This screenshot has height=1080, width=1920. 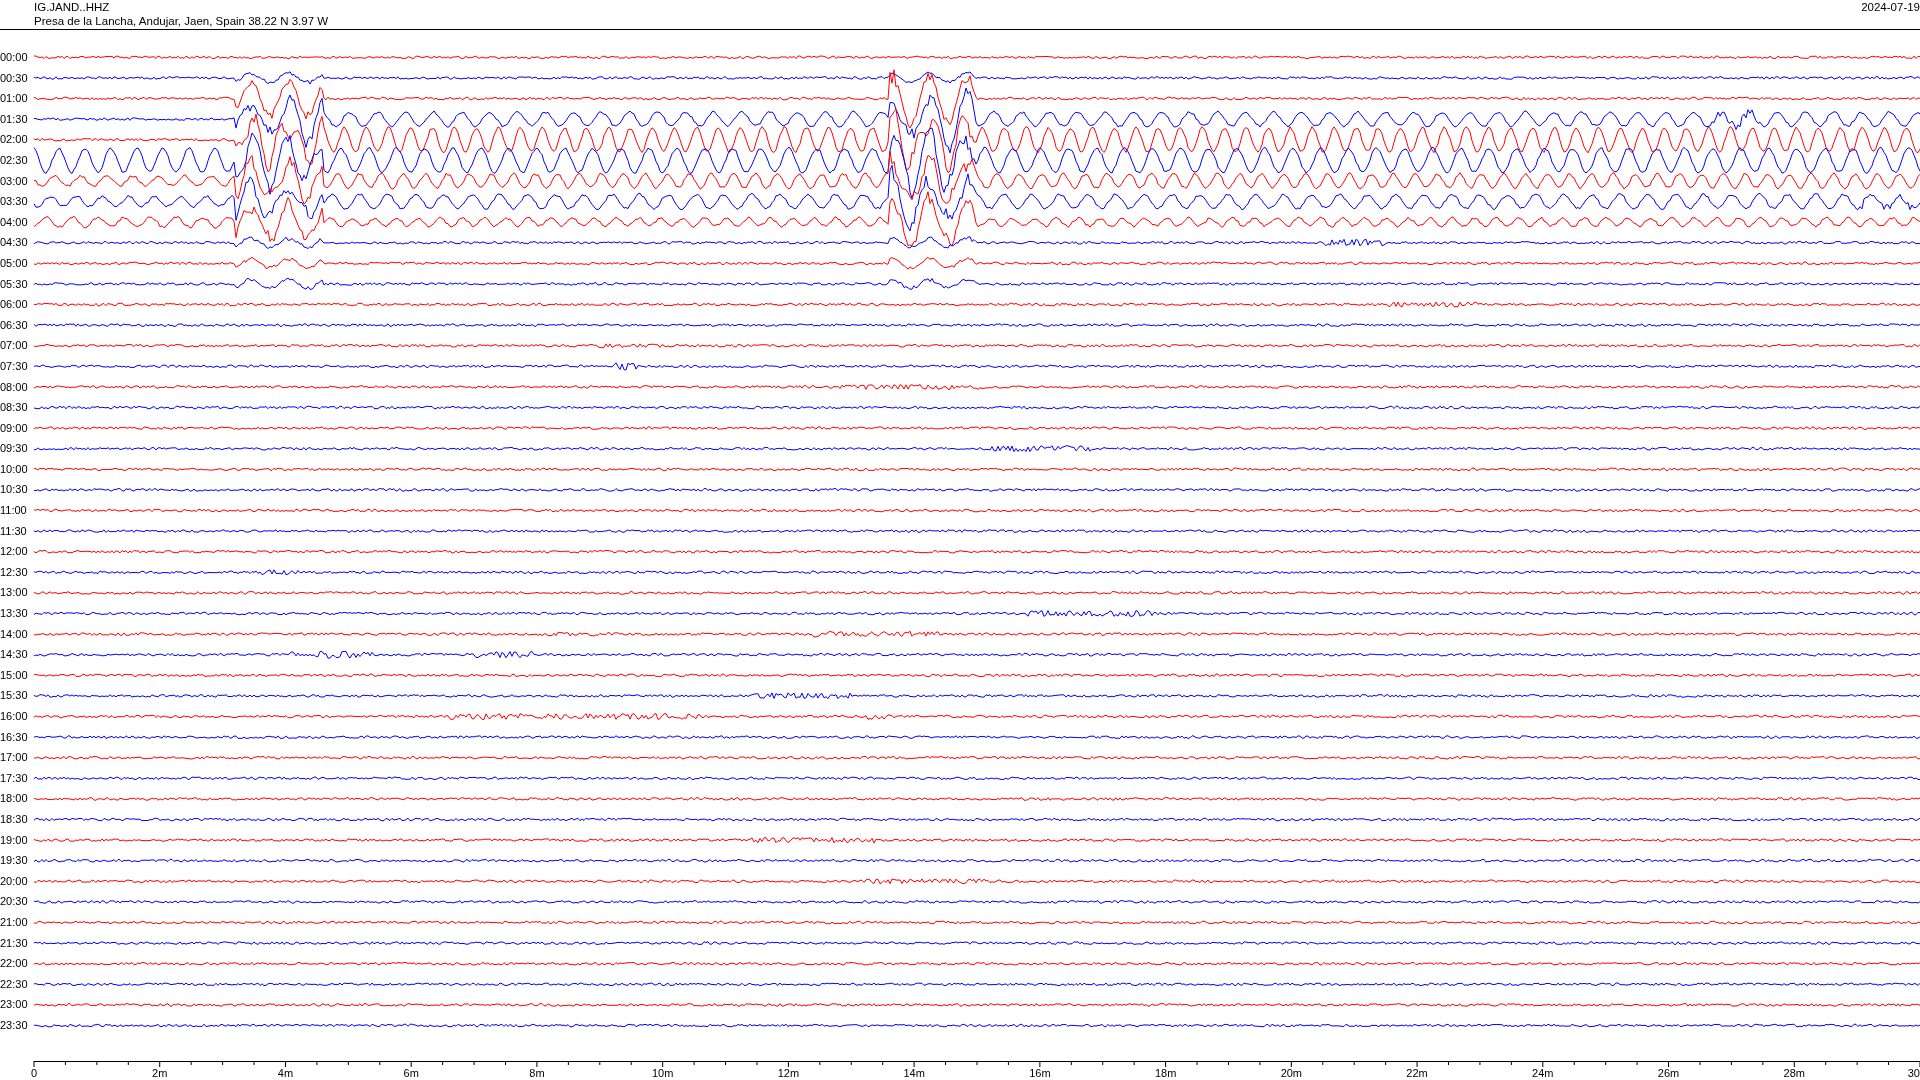 I want to click on time-label: 09:30, so click(x=14, y=449).